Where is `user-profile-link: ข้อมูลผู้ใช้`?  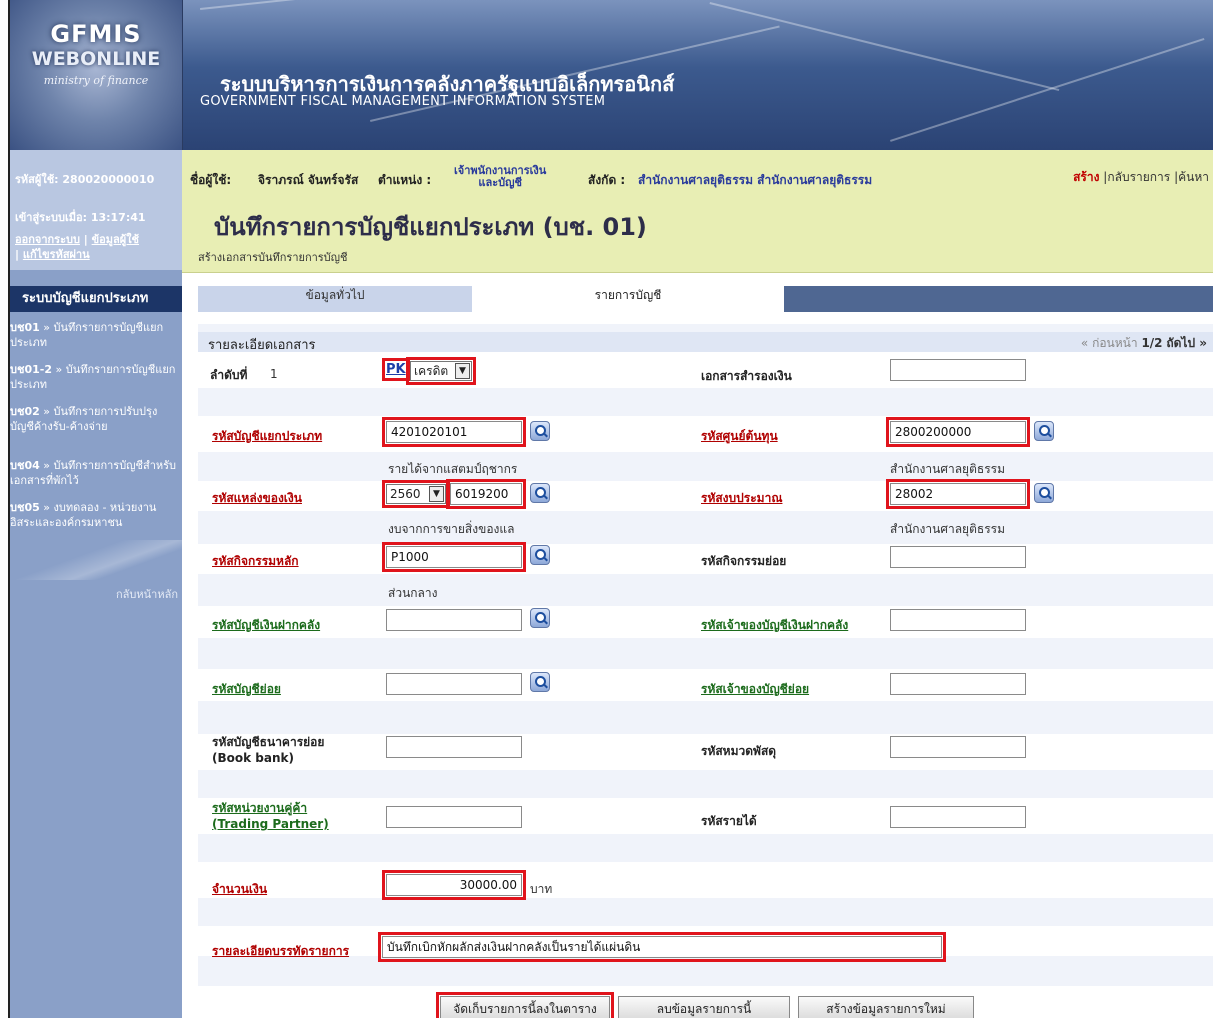 user-profile-link: ข้อมูลผู้ใช้ is located at coordinates (115, 239).